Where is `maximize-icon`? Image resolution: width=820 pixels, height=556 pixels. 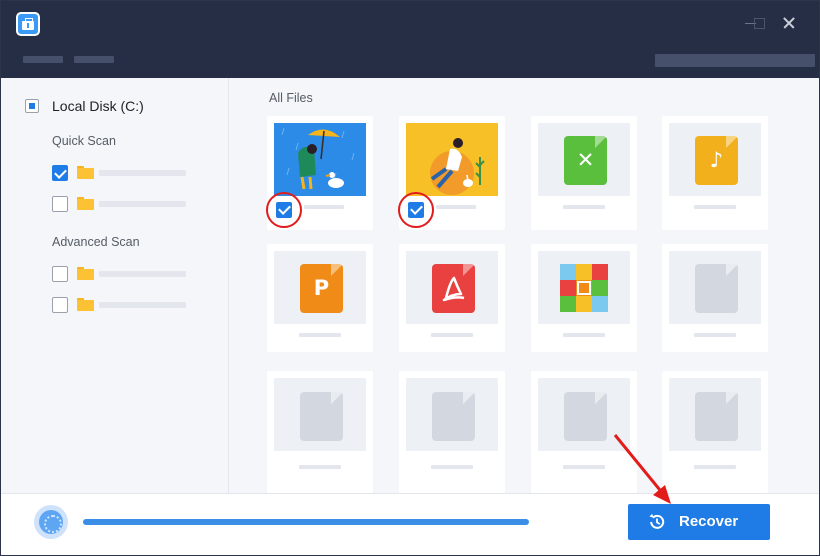
maximize-icon is located at coordinates (759, 23).